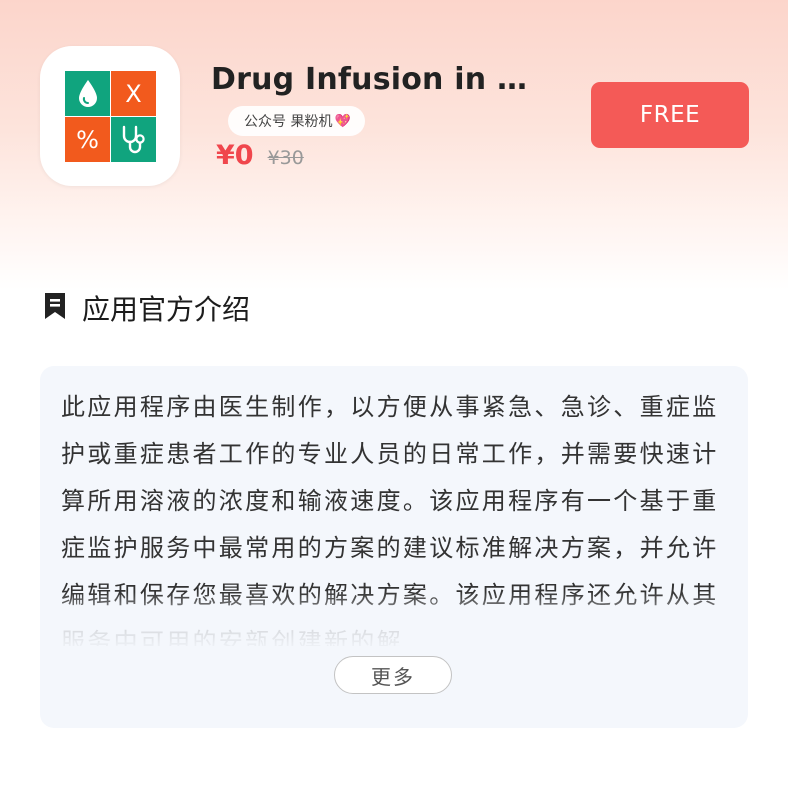 Image resolution: width=788 pixels, height=788 pixels. Describe the element at coordinates (288, 122) in the screenshot. I see `watermark-text: 公众号 果粉机` at that location.